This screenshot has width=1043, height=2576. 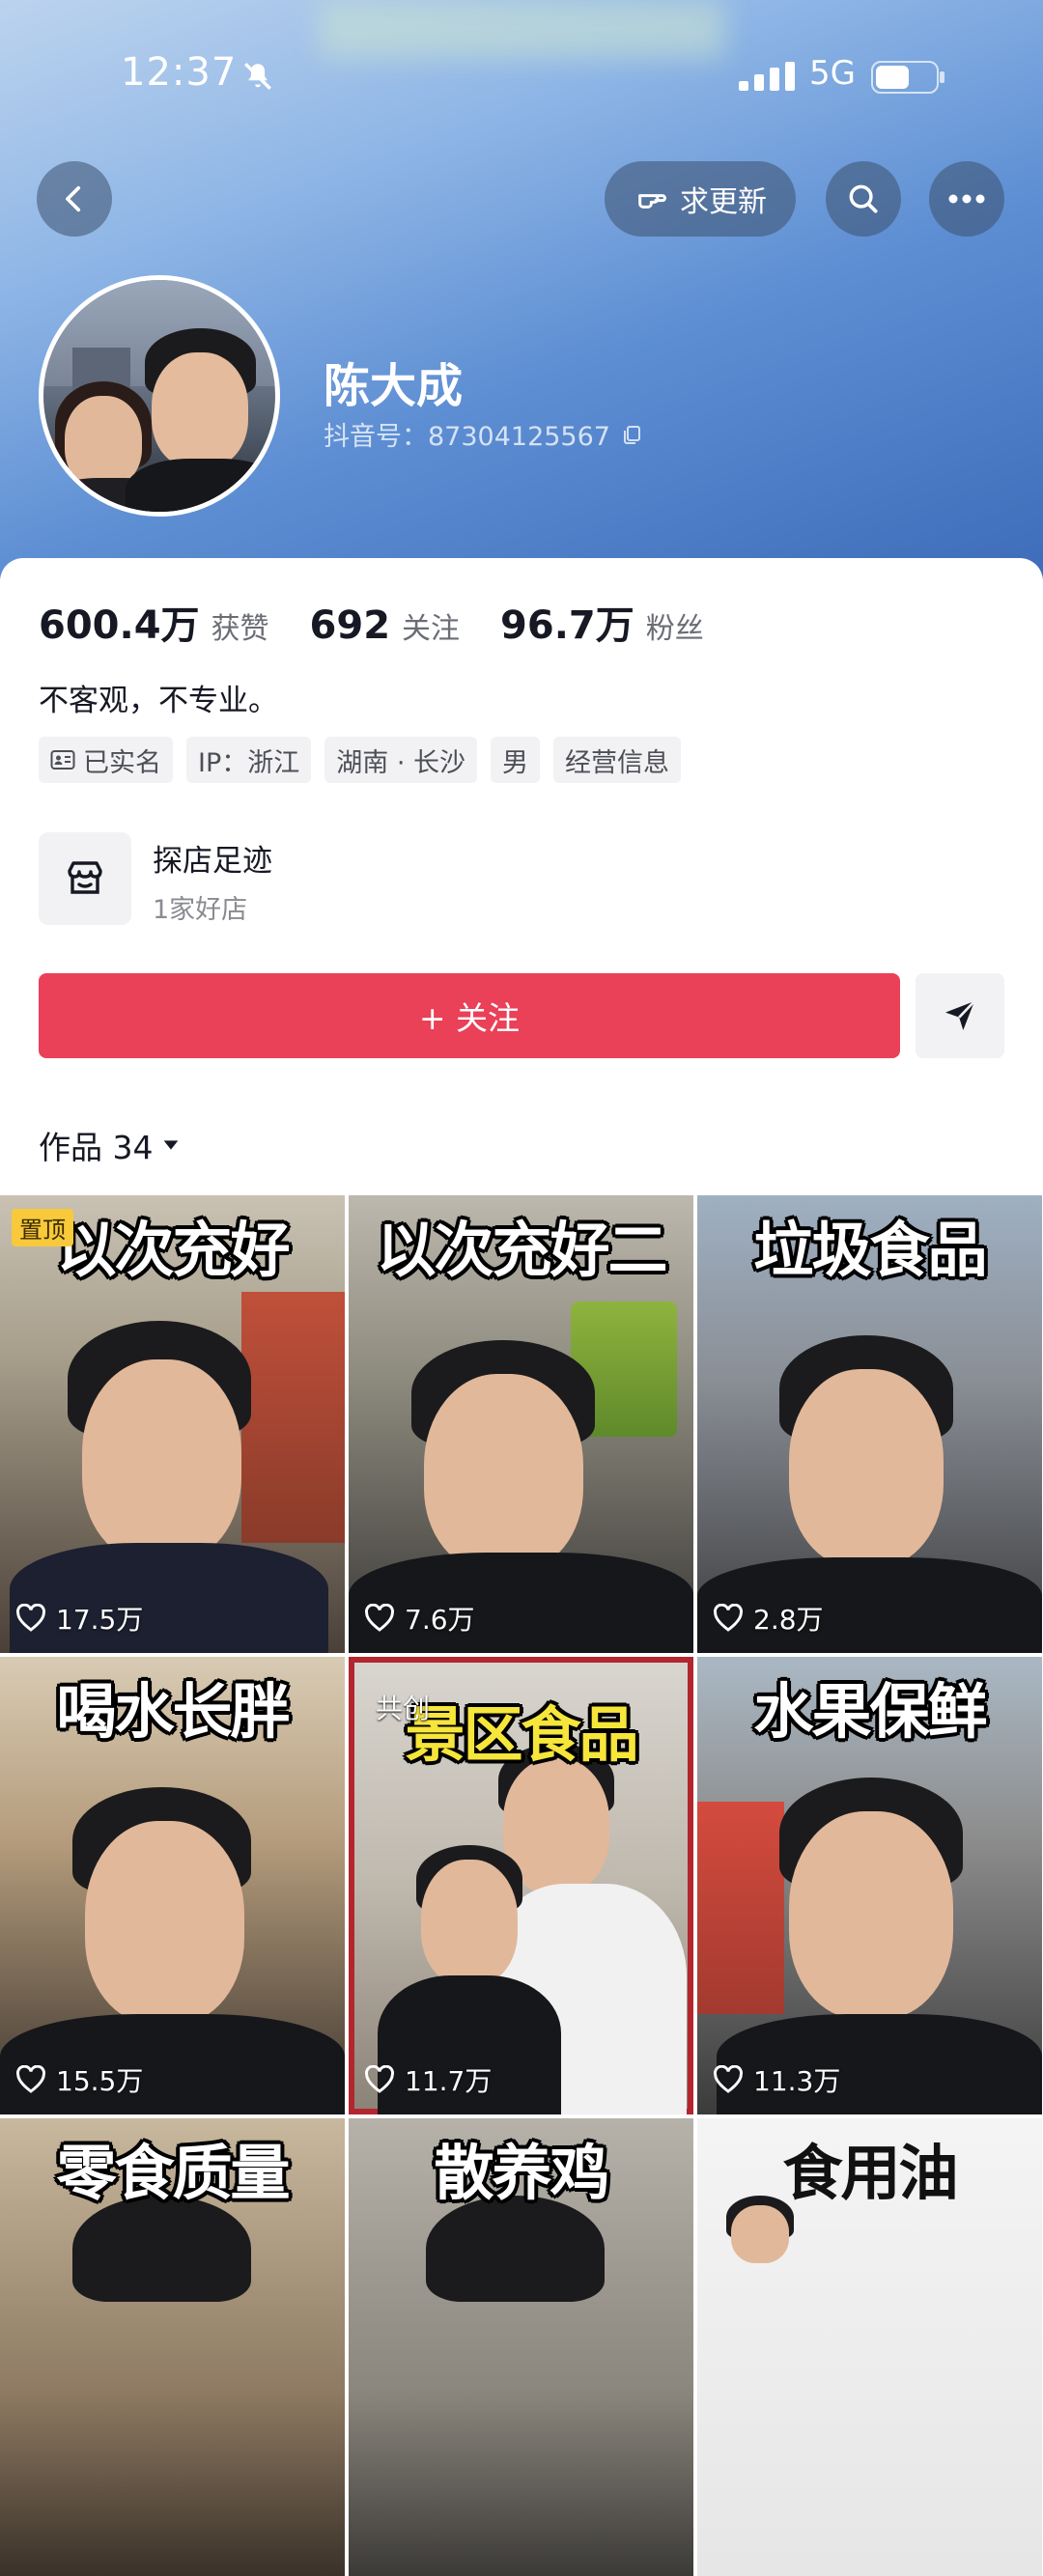 I want to click on more-button, so click(x=967, y=199).